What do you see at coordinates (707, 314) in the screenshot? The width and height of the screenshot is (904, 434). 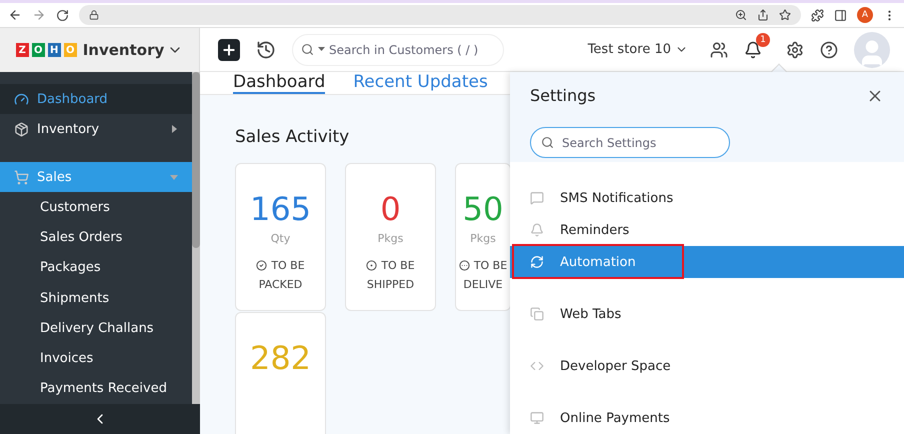 I see `settings-item: Web Tabs` at bounding box center [707, 314].